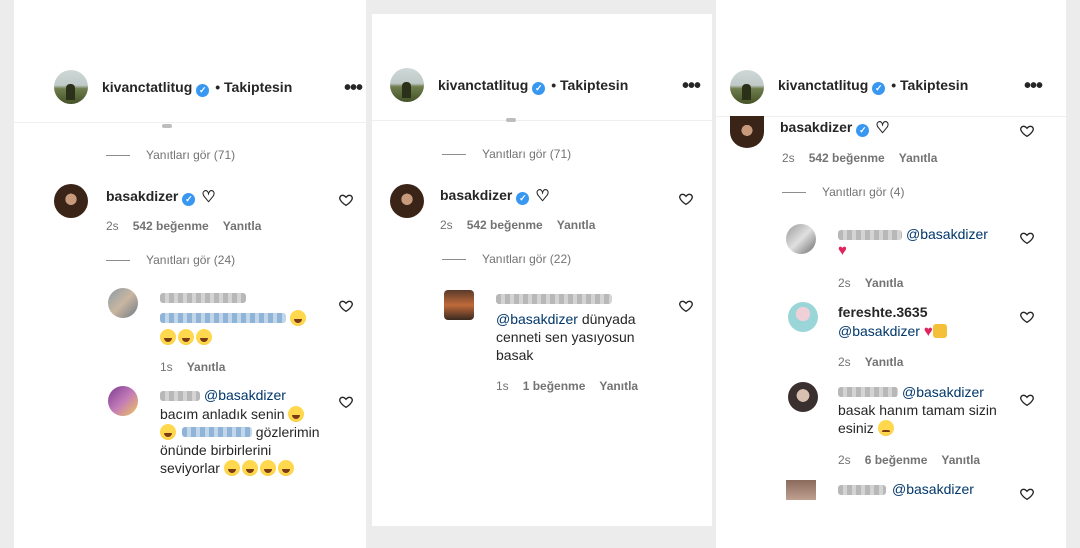  Describe the element at coordinates (511, 120) in the screenshot. I see `clipped-text-fragment` at that location.